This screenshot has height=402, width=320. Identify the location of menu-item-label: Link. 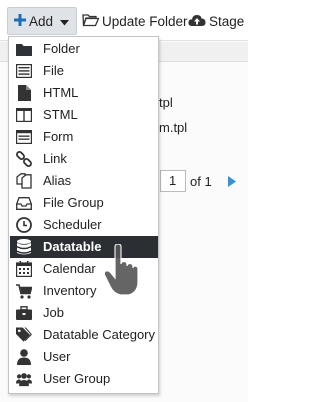
(55, 158).